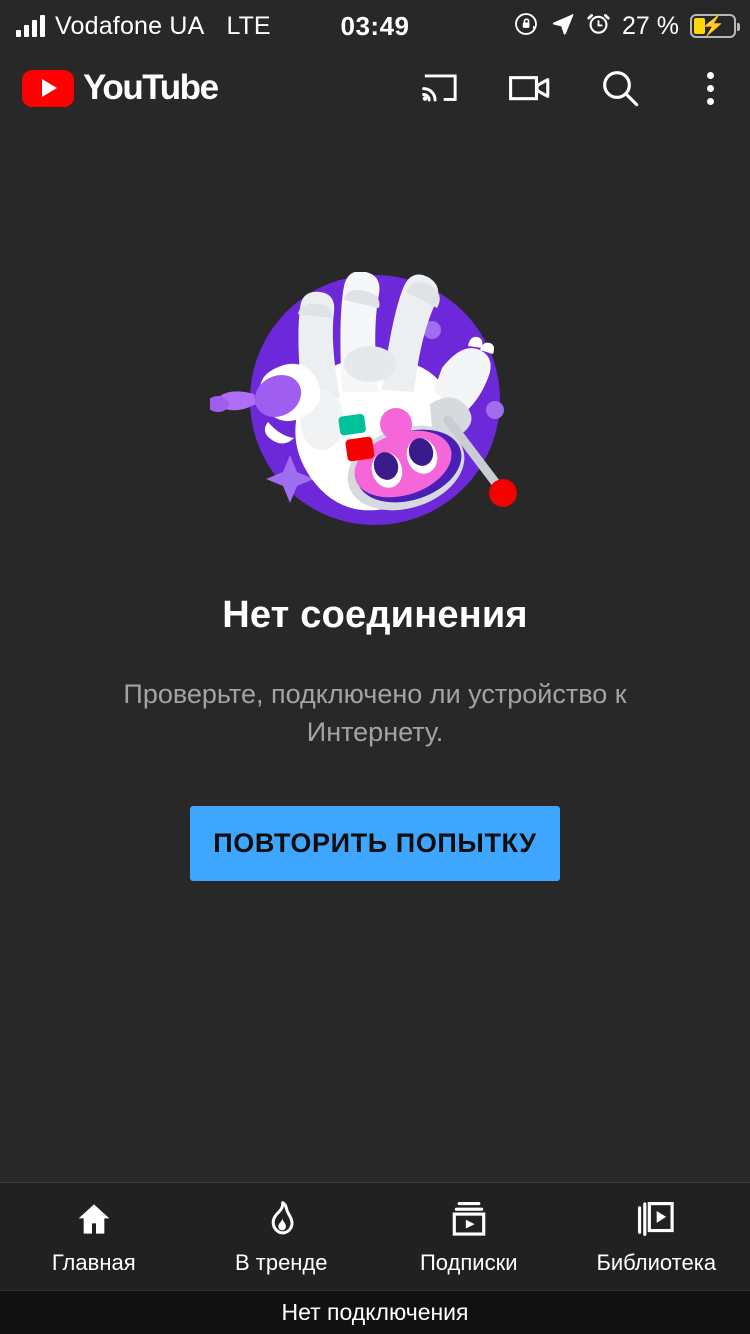 The image size is (750, 1334). I want to click on network-mode-label: LTE, so click(248, 25).